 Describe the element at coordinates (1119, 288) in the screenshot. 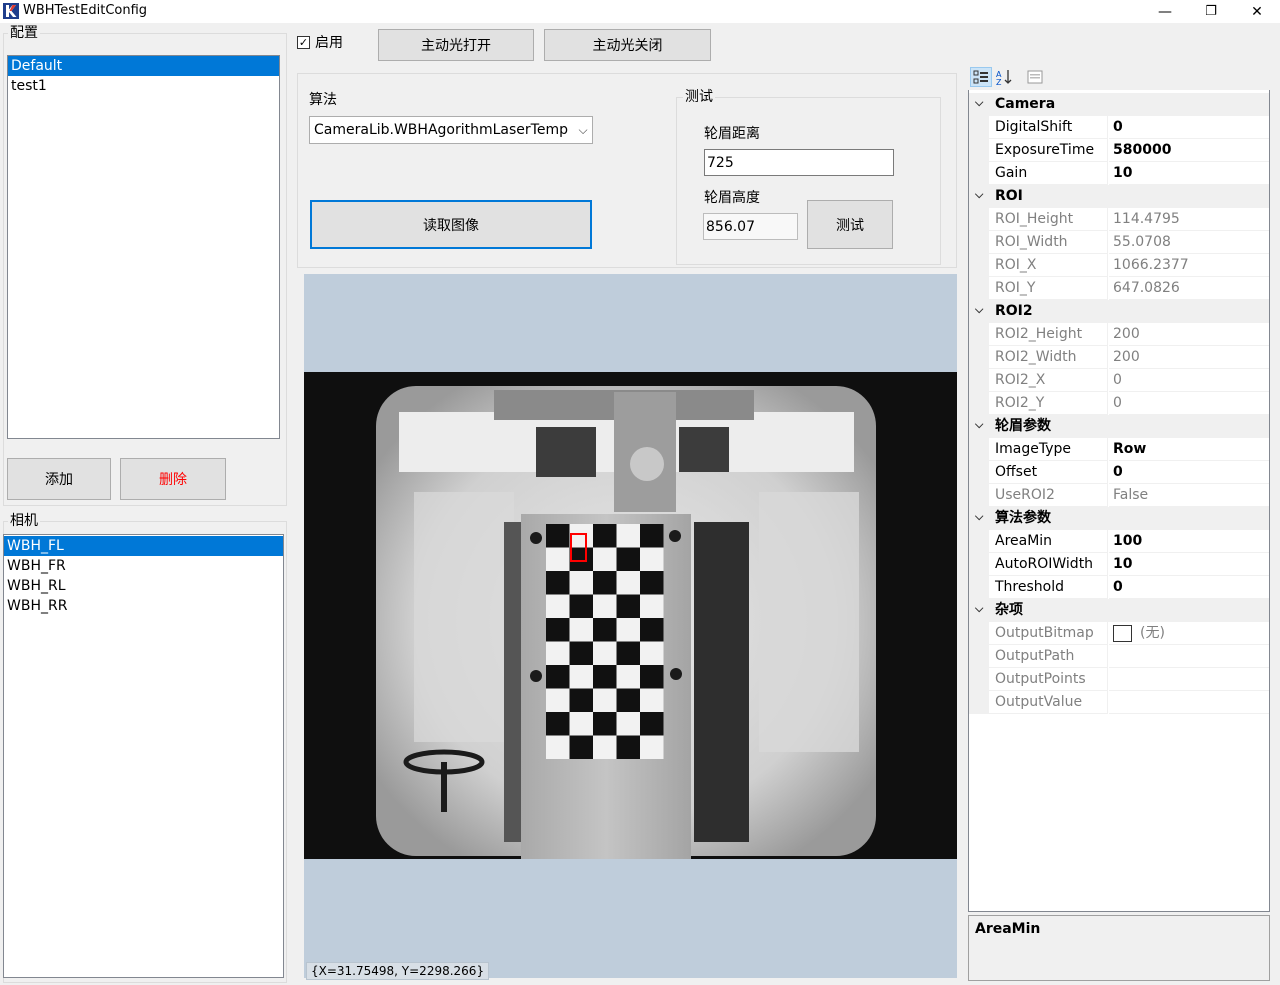

I see `property-row: ROI_Y 647.0826` at that location.